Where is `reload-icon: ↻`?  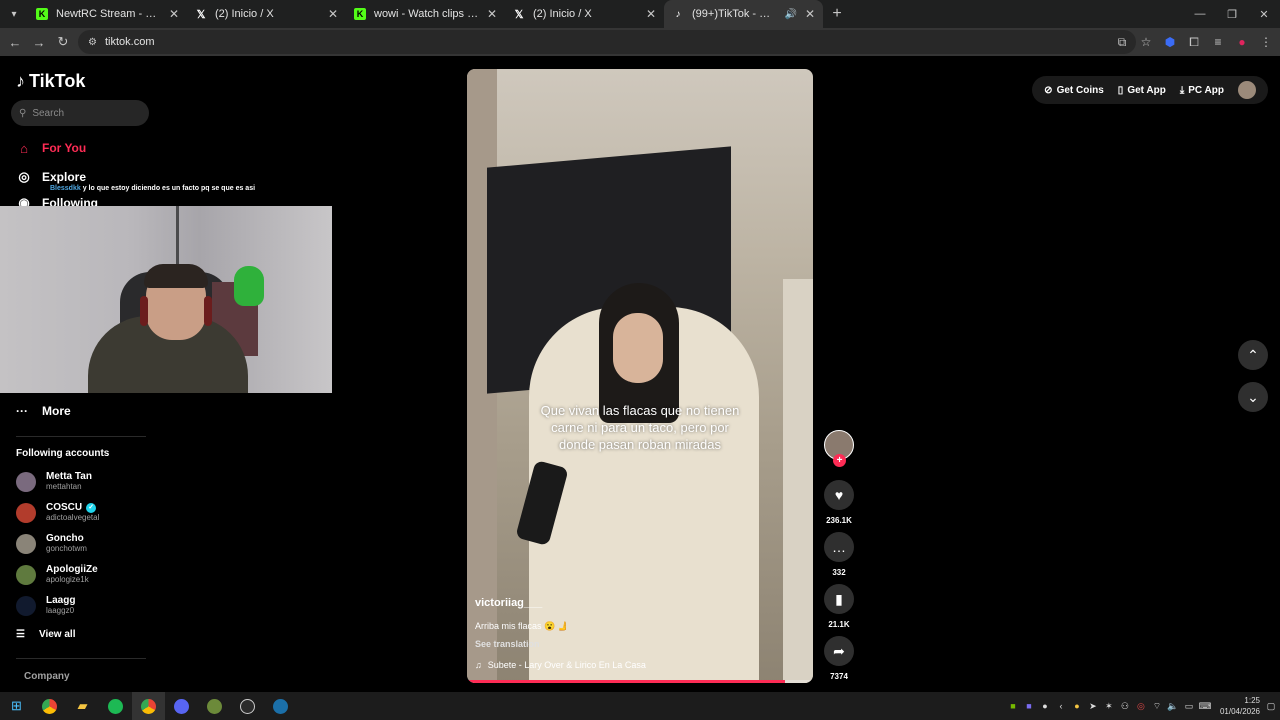 reload-icon: ↻ is located at coordinates (63, 42).